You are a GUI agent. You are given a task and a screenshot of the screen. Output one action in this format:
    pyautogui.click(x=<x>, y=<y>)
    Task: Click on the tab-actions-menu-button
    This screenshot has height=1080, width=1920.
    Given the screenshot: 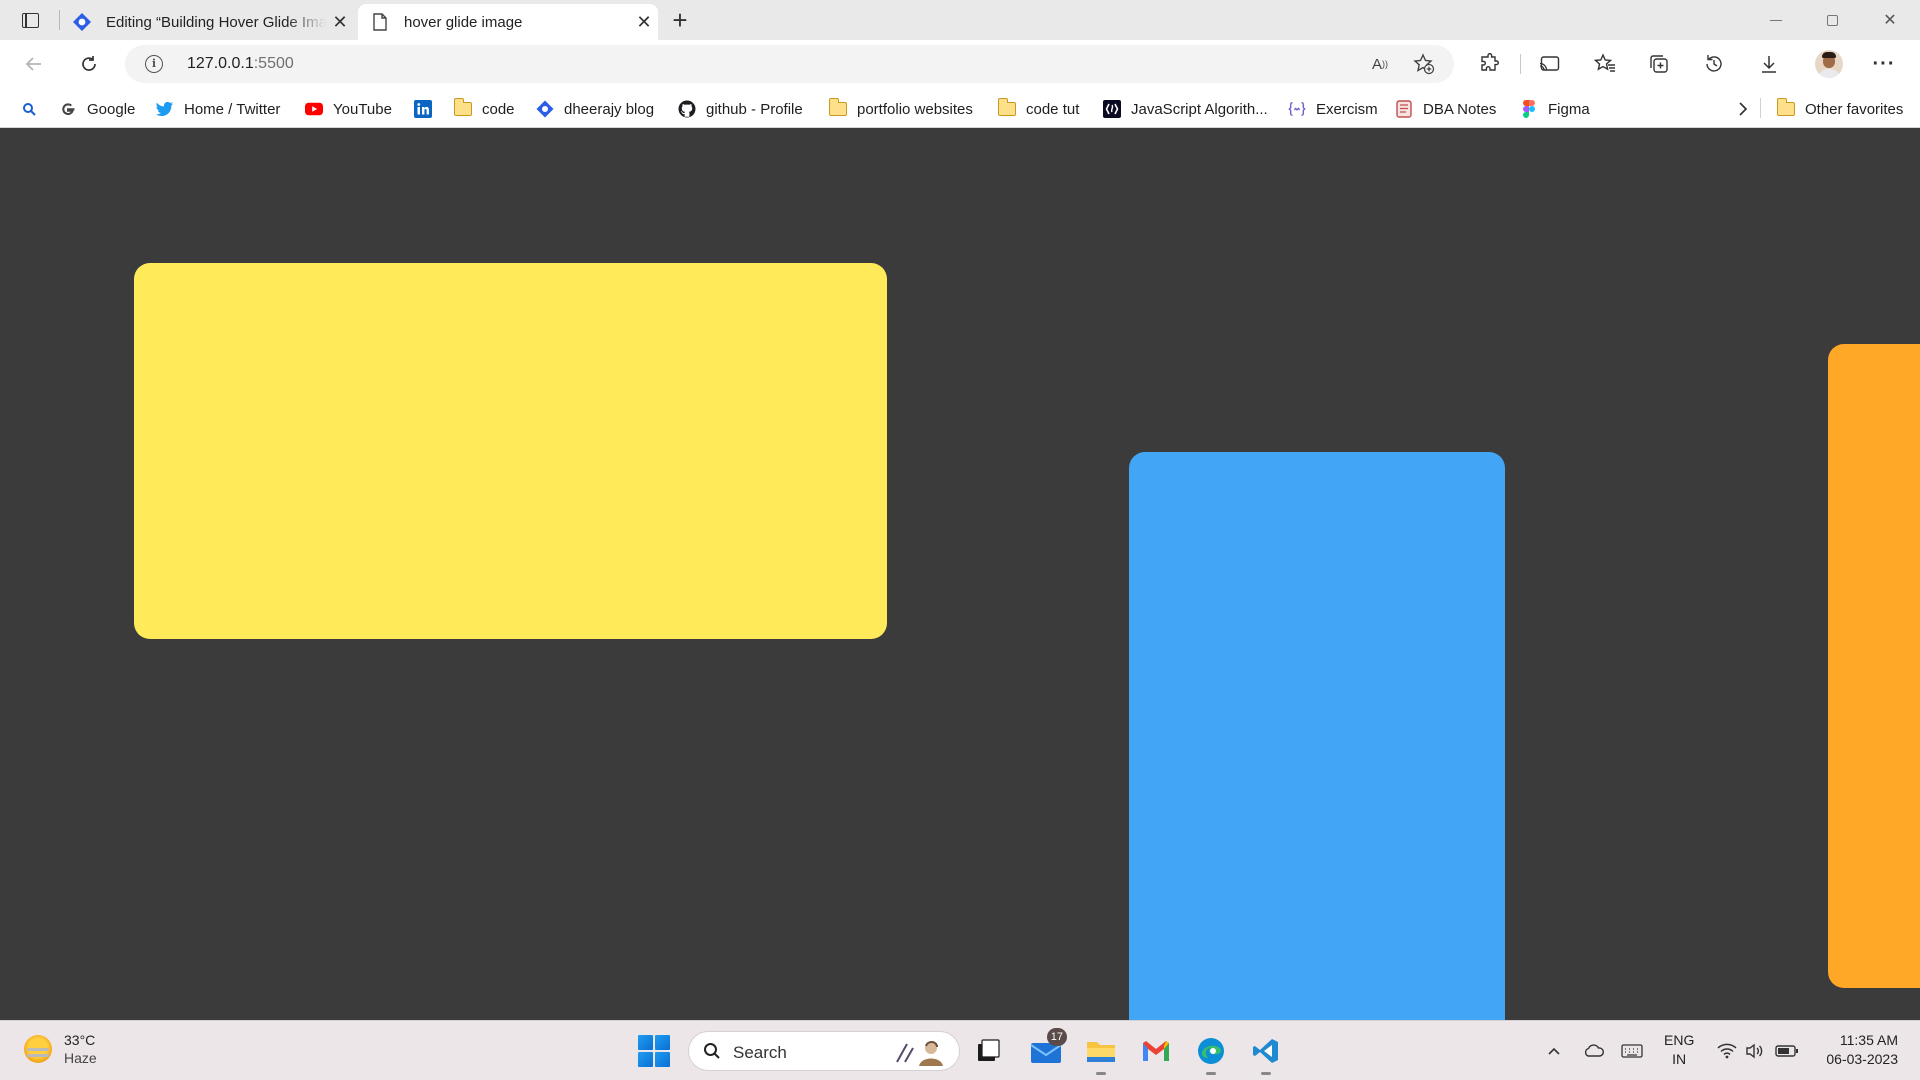 What is the action you would take?
    pyautogui.click(x=30, y=20)
    